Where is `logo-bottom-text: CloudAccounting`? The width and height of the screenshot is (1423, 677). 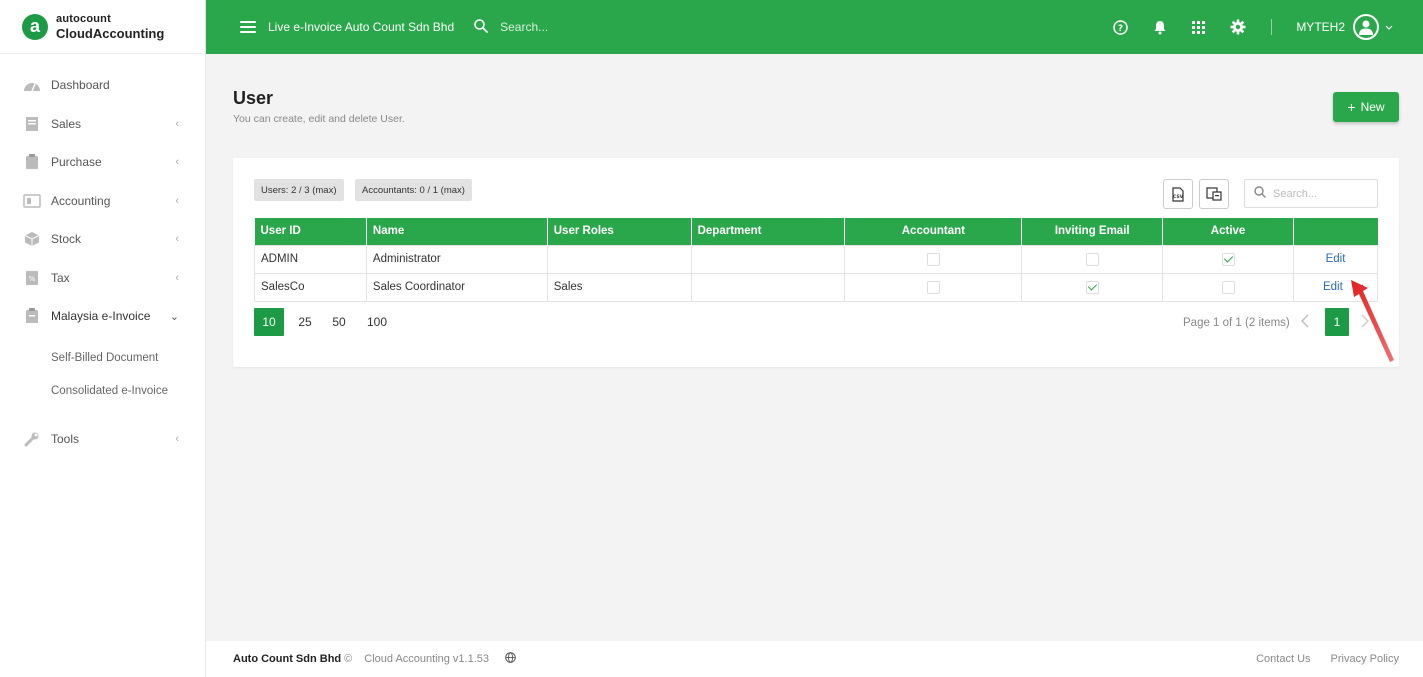 logo-bottom-text: CloudAccounting is located at coordinates (110, 33).